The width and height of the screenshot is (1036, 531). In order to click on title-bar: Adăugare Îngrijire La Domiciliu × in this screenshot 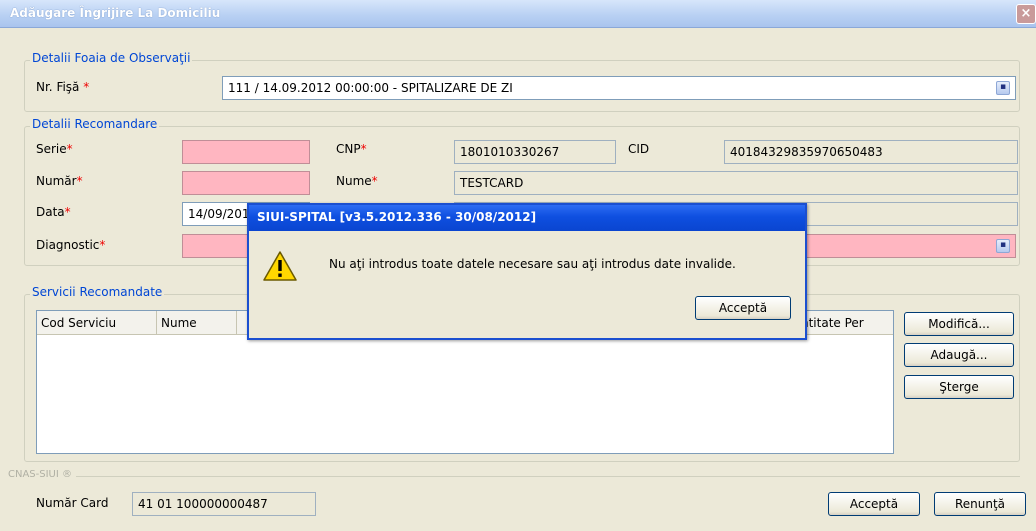, I will do `click(518, 14)`.